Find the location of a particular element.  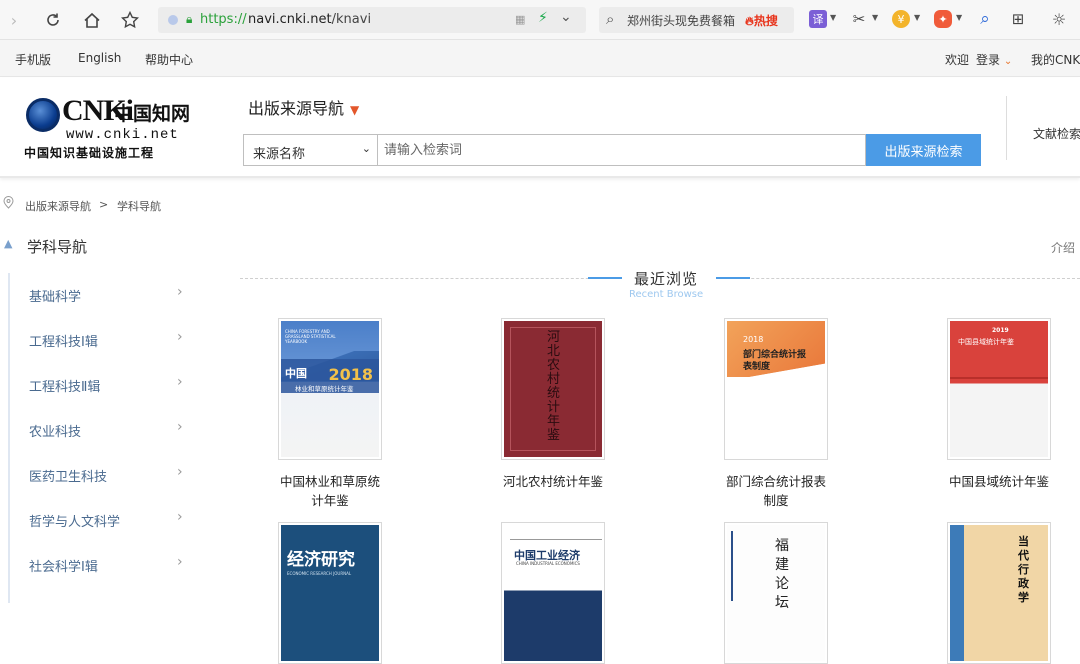

sidebar-item-label: 工程科技Ⅱ辑 is located at coordinates (65, 387).